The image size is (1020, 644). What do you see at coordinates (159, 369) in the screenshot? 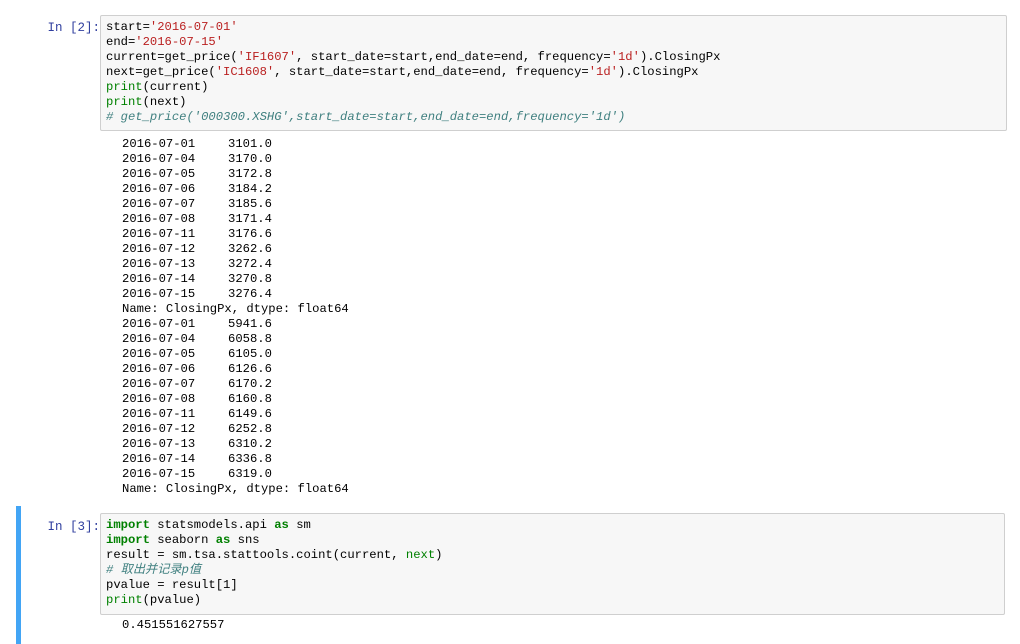
I see `output-index: 2016-07-06` at bounding box center [159, 369].